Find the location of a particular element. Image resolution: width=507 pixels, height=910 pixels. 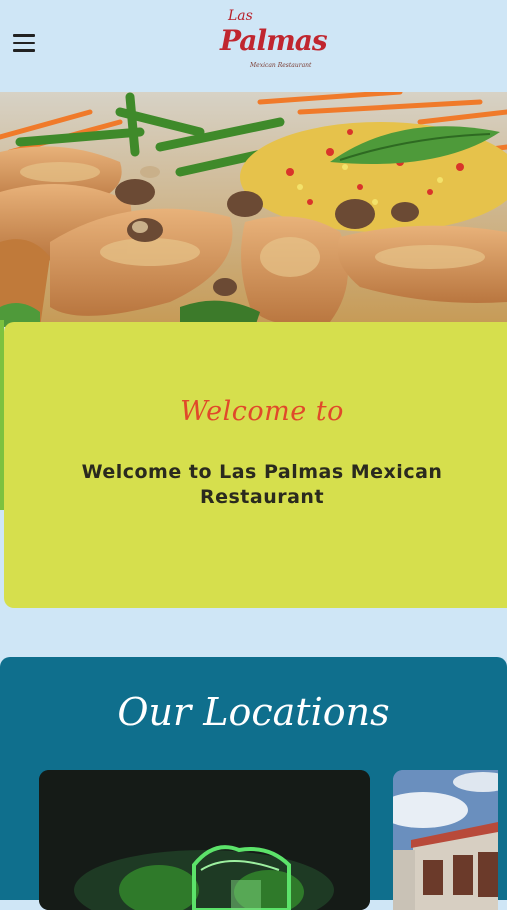

las-palmas-logo: Las Palmas Mexican Restaurant is located at coordinates (270, 42).